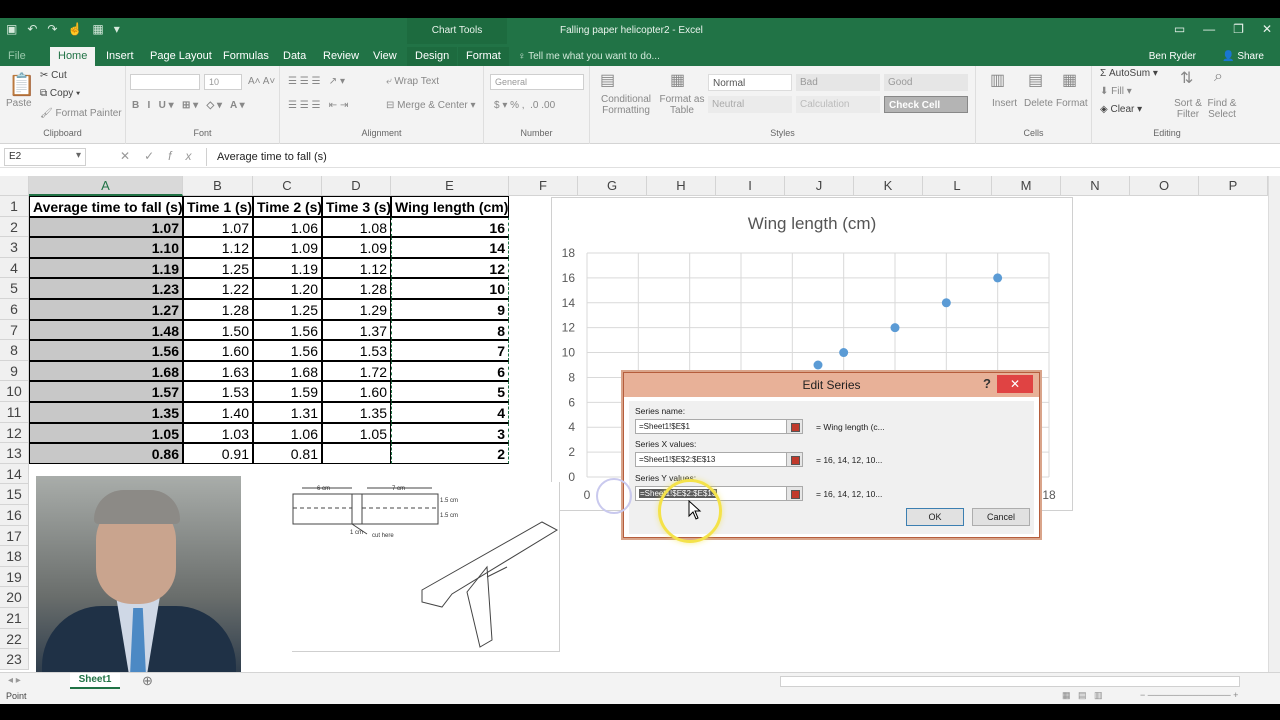  I want to click on table-header-cell: Time 1 (s), so click(218, 206).